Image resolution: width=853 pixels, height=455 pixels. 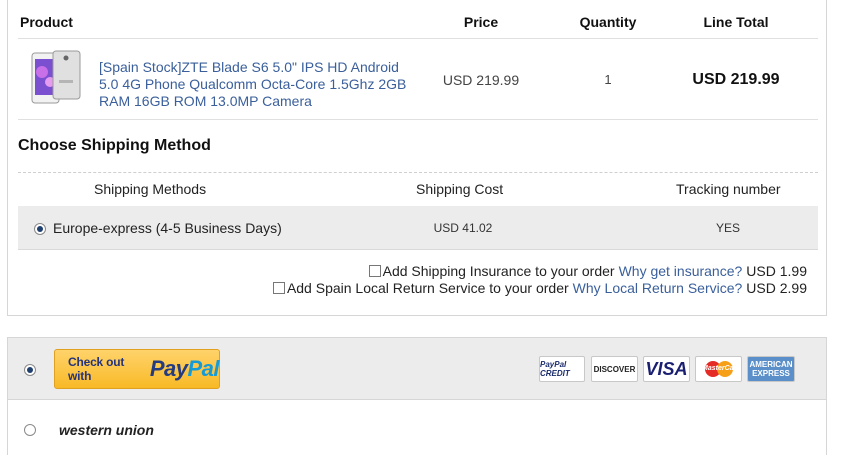 I want to click on paypal-credit-card-icon: PayPal CREDIT, so click(x=562, y=369).